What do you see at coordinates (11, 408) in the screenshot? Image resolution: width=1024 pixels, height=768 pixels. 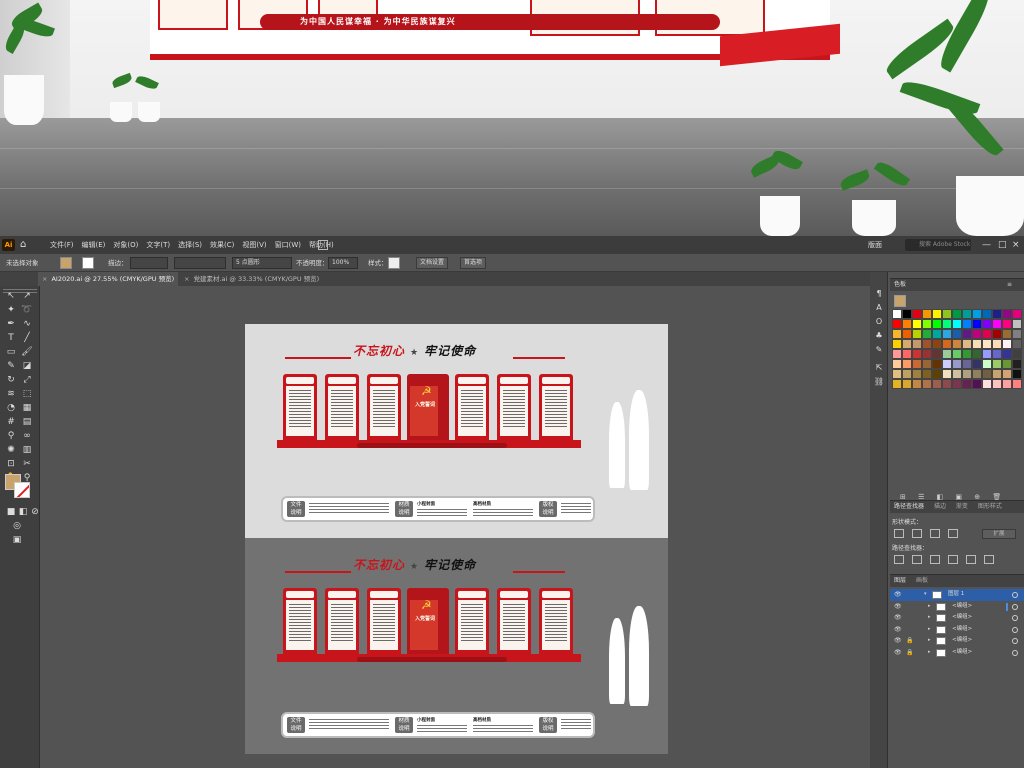 I see `shape-builder-tool-icon: ◔` at bounding box center [11, 408].